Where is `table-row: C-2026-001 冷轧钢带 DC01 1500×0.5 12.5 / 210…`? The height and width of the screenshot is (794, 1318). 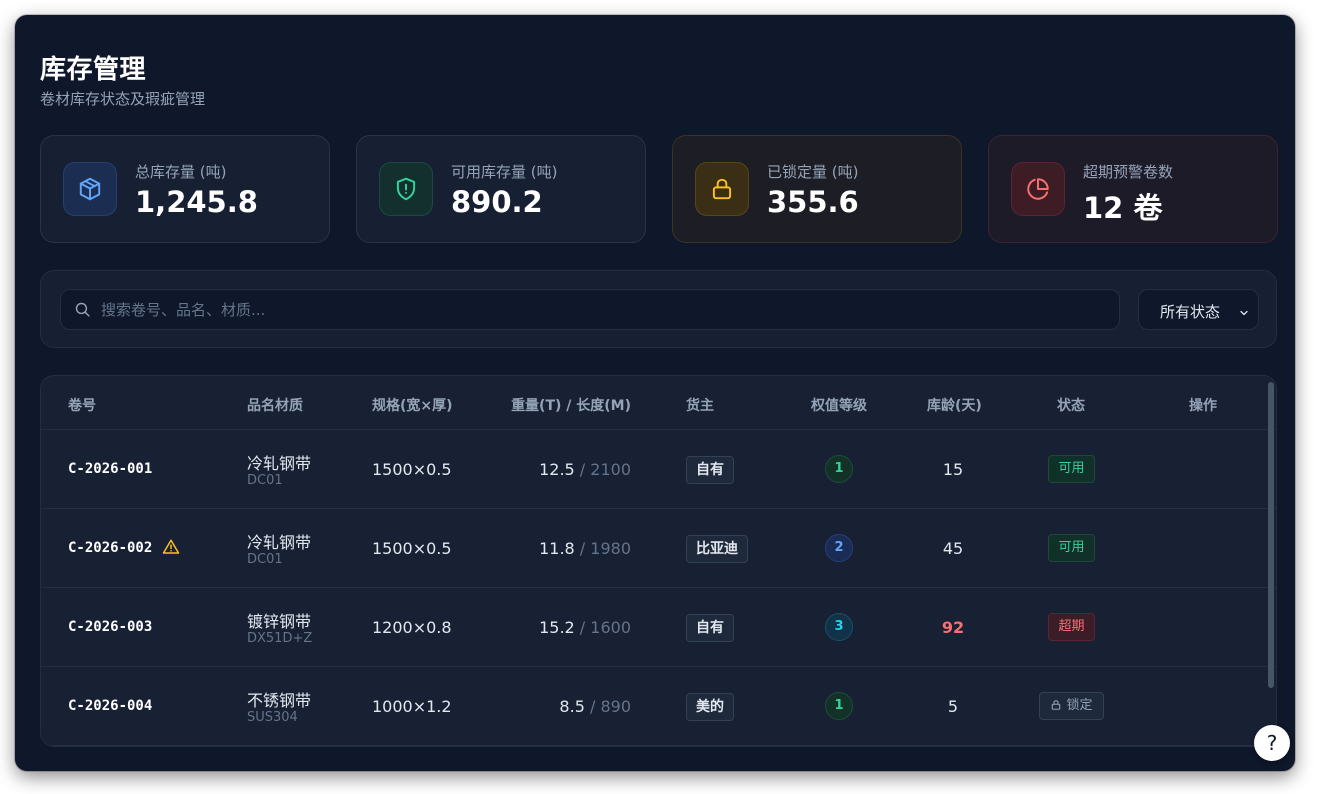
table-row: C-2026-001 冷轧钢带 DC01 1500×0.5 12.5 / 210… is located at coordinates (658, 469).